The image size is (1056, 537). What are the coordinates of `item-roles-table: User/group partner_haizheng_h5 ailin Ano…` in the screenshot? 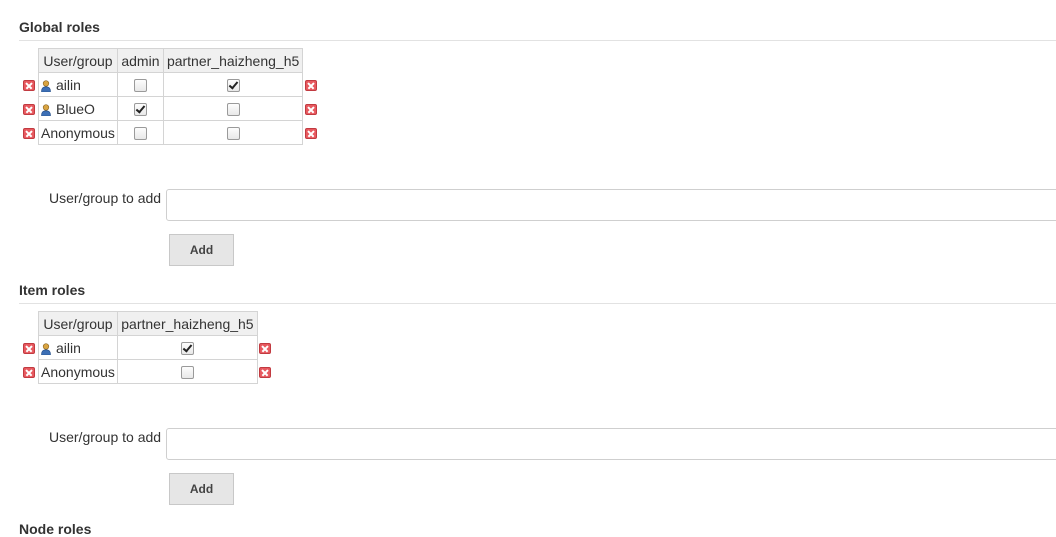 It's located at (148, 347).